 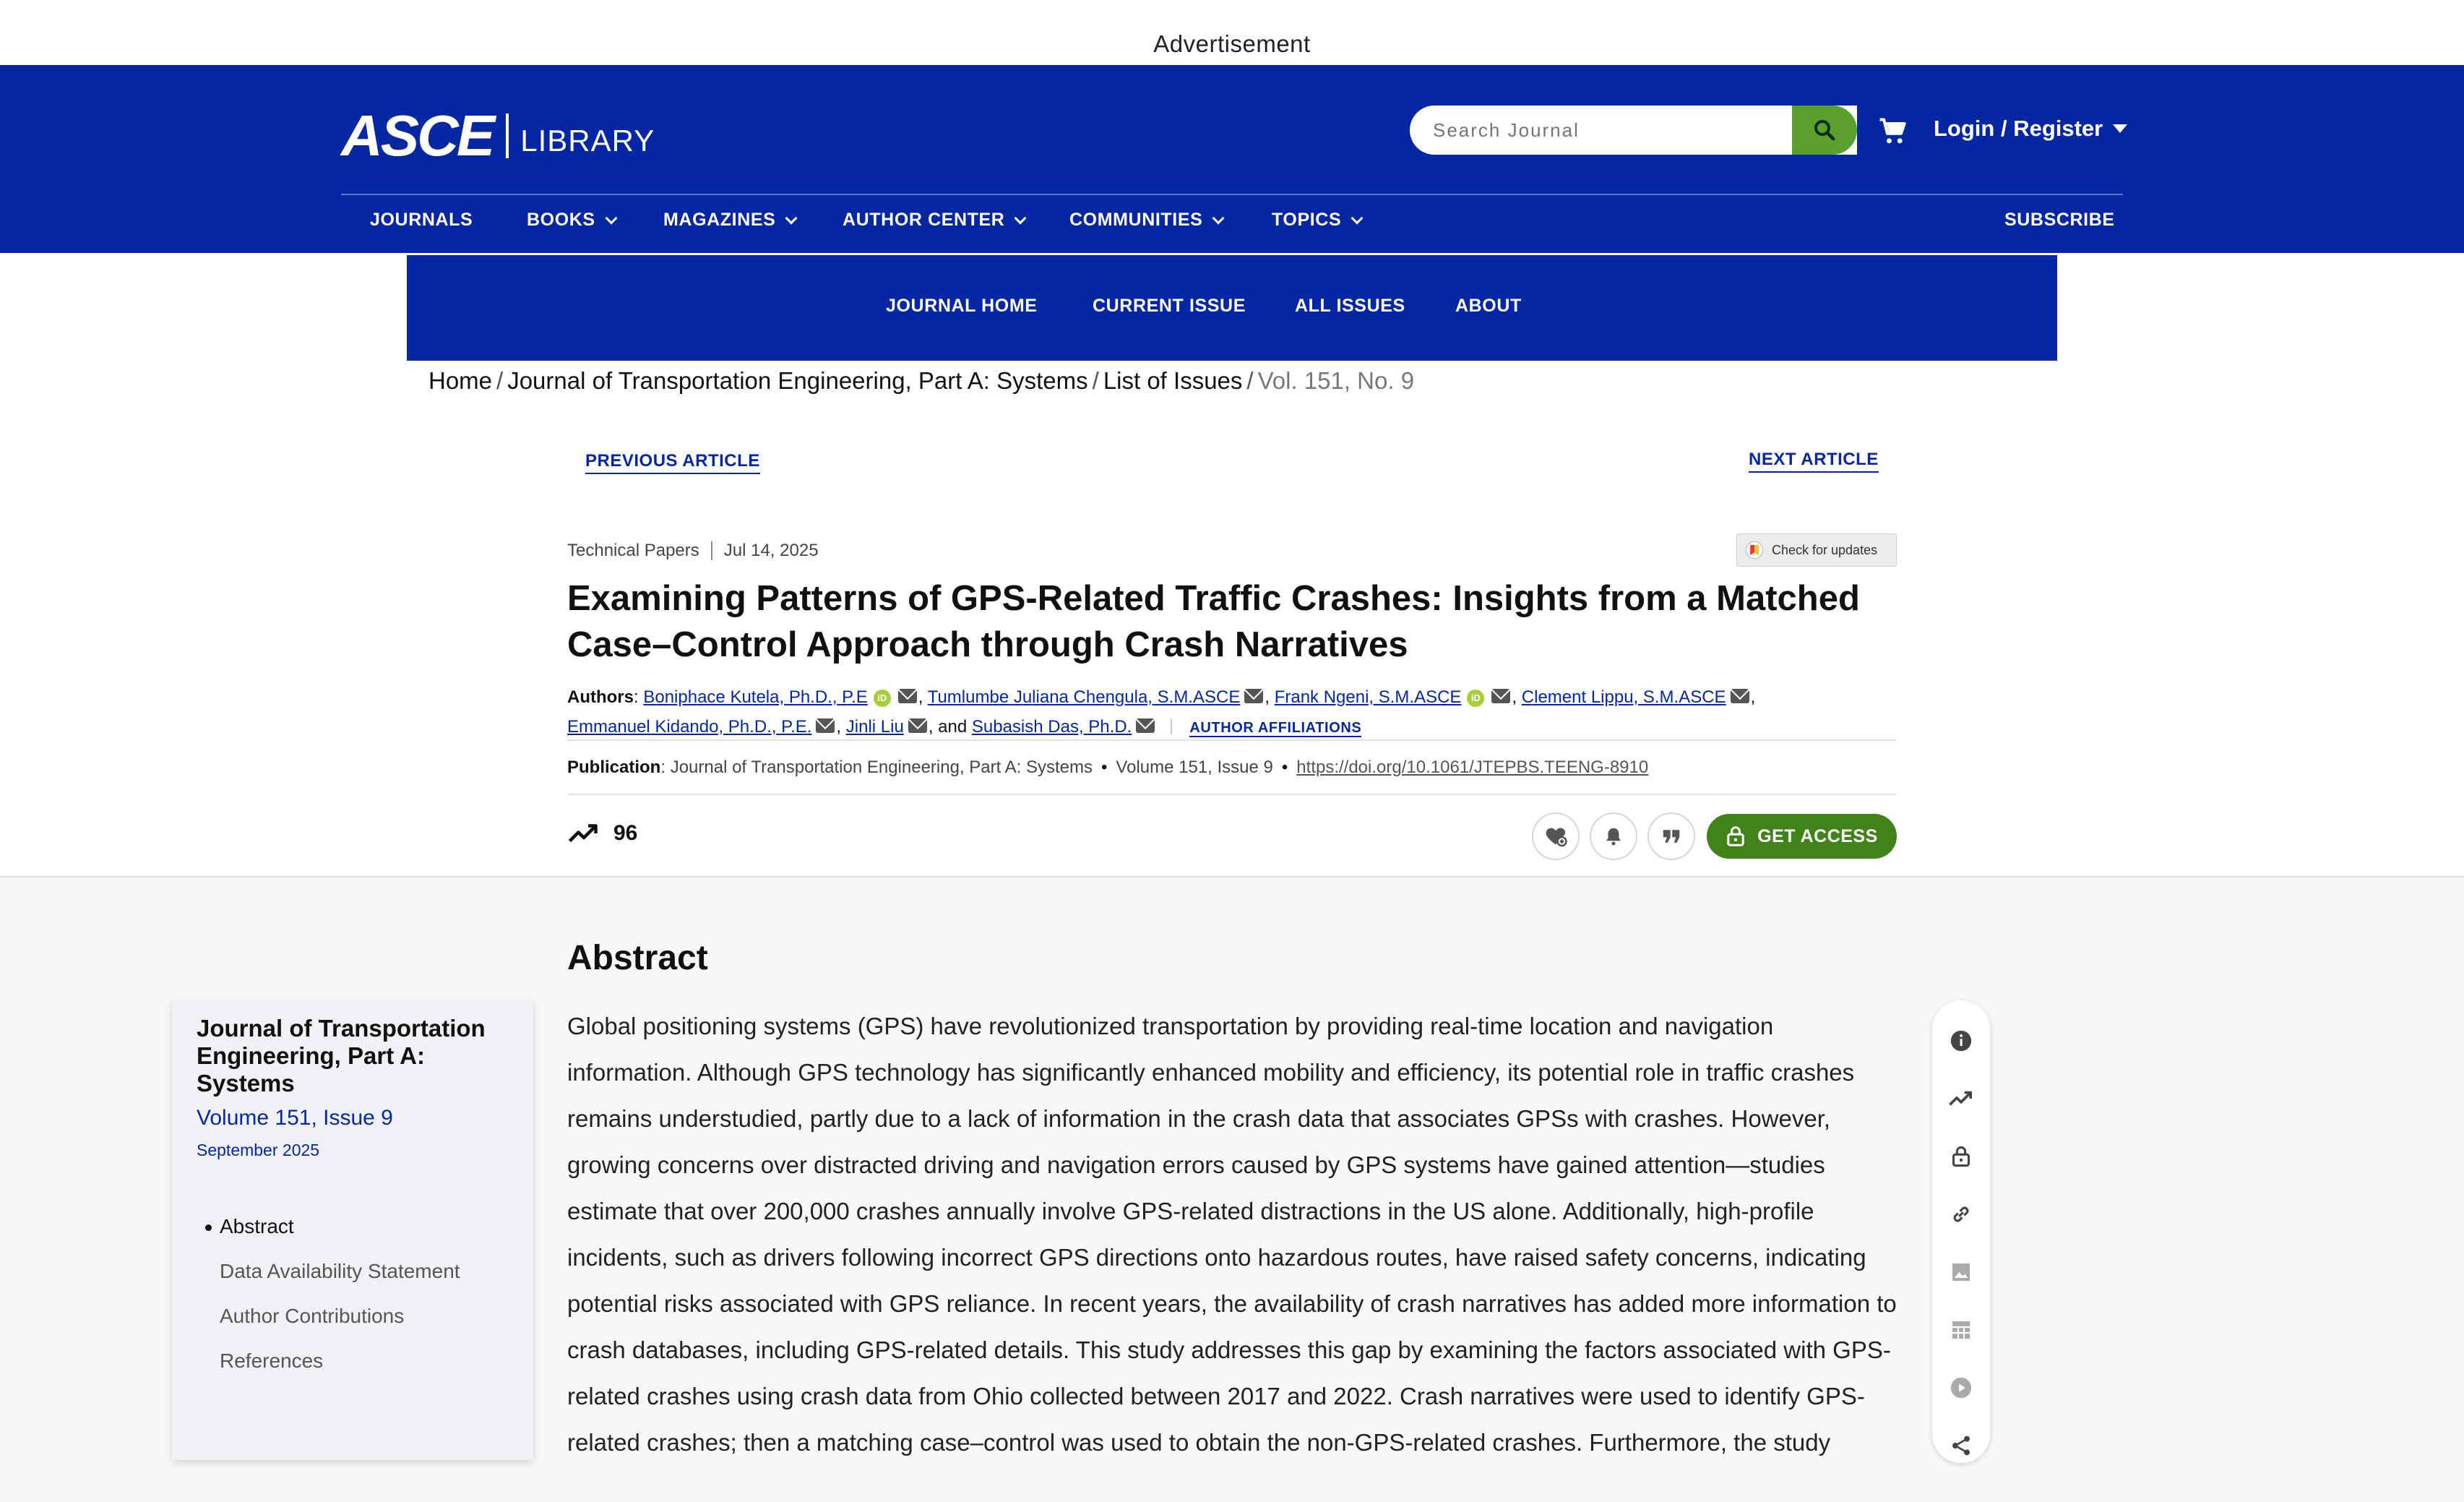 I want to click on bell-icon, so click(x=1613, y=837).